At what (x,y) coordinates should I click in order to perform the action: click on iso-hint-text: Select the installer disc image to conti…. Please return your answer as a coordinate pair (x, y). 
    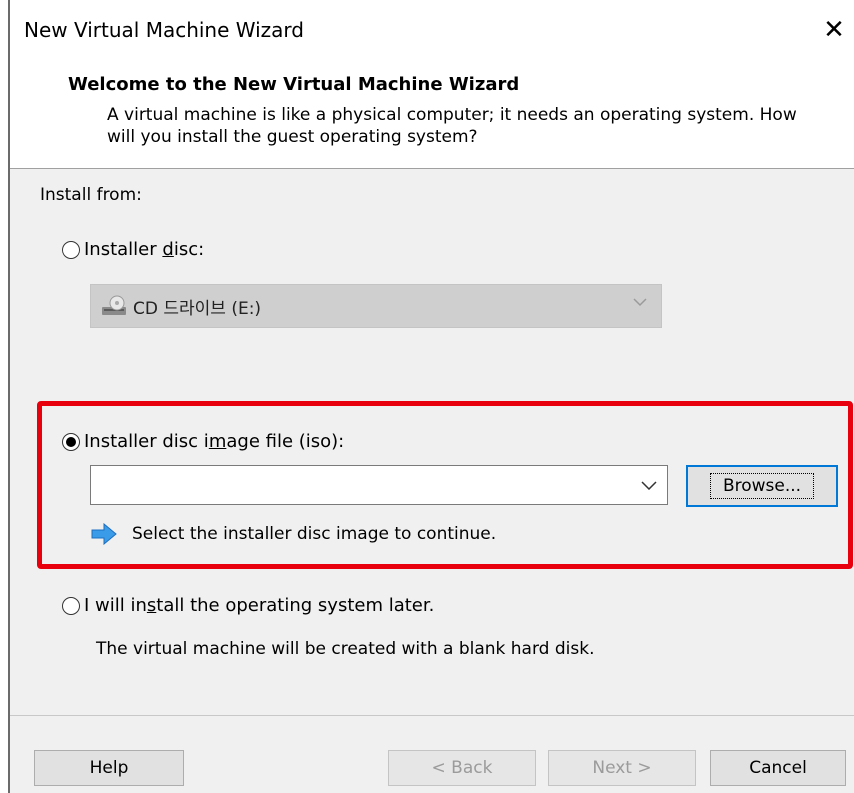
    Looking at the image, I should click on (314, 534).